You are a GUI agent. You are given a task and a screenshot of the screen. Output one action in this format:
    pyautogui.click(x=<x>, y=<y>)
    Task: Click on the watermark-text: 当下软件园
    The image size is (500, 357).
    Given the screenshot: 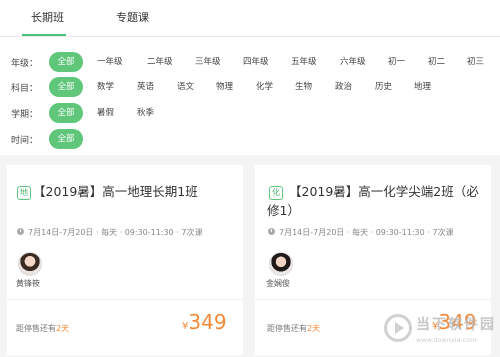 What is the action you would take?
    pyautogui.click(x=456, y=325)
    